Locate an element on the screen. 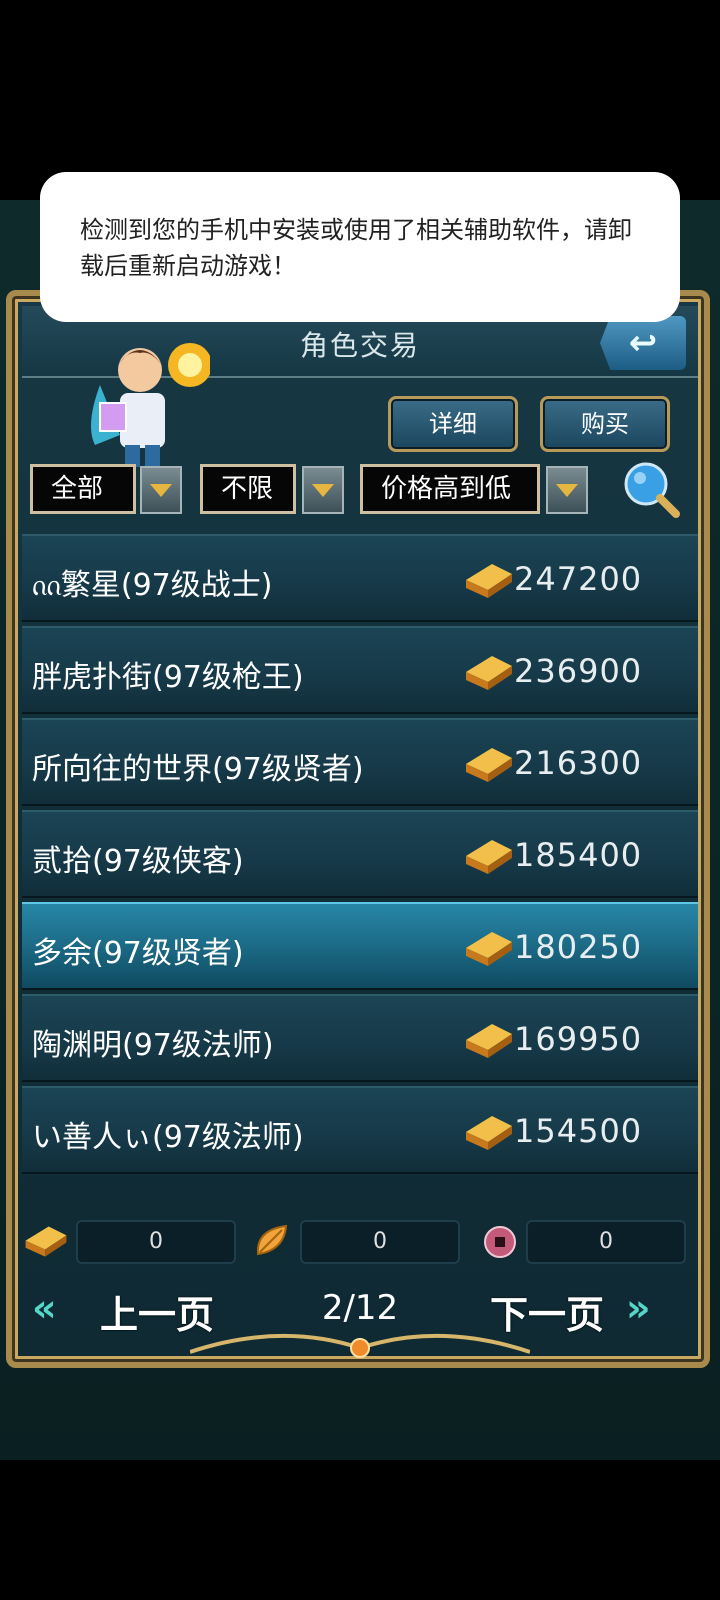 This screenshot has height=1600, width=720. leaf-balance: 0 is located at coordinates (380, 1242).